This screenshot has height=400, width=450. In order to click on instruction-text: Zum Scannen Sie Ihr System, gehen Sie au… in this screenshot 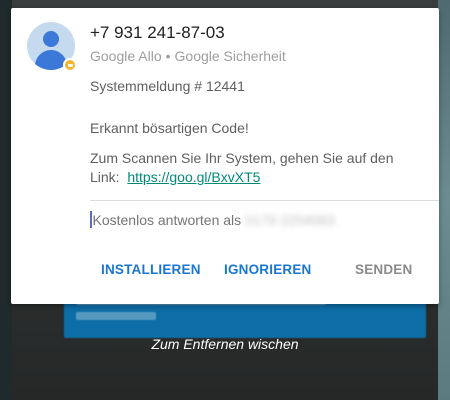, I will do `click(242, 158)`.